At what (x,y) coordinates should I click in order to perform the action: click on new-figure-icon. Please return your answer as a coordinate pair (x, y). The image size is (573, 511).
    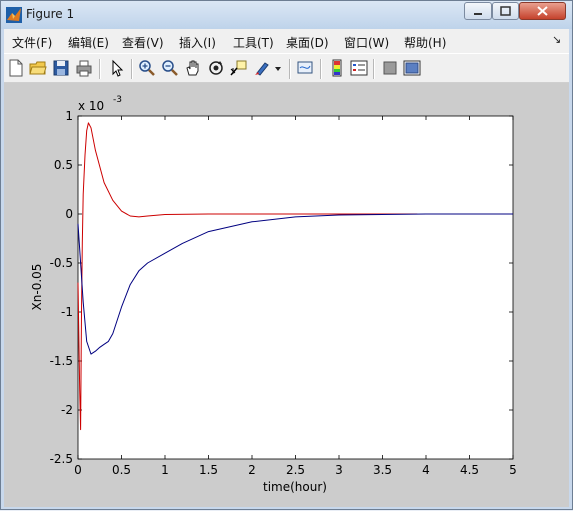
    Looking at the image, I should click on (16, 68).